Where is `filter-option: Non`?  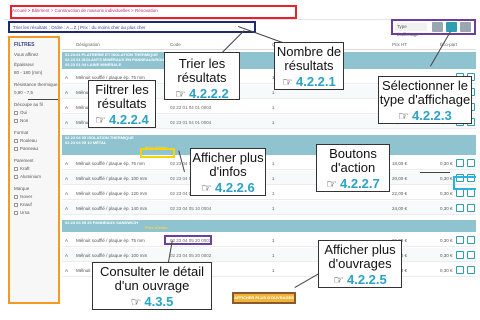 filter-option: Non is located at coordinates (24, 120).